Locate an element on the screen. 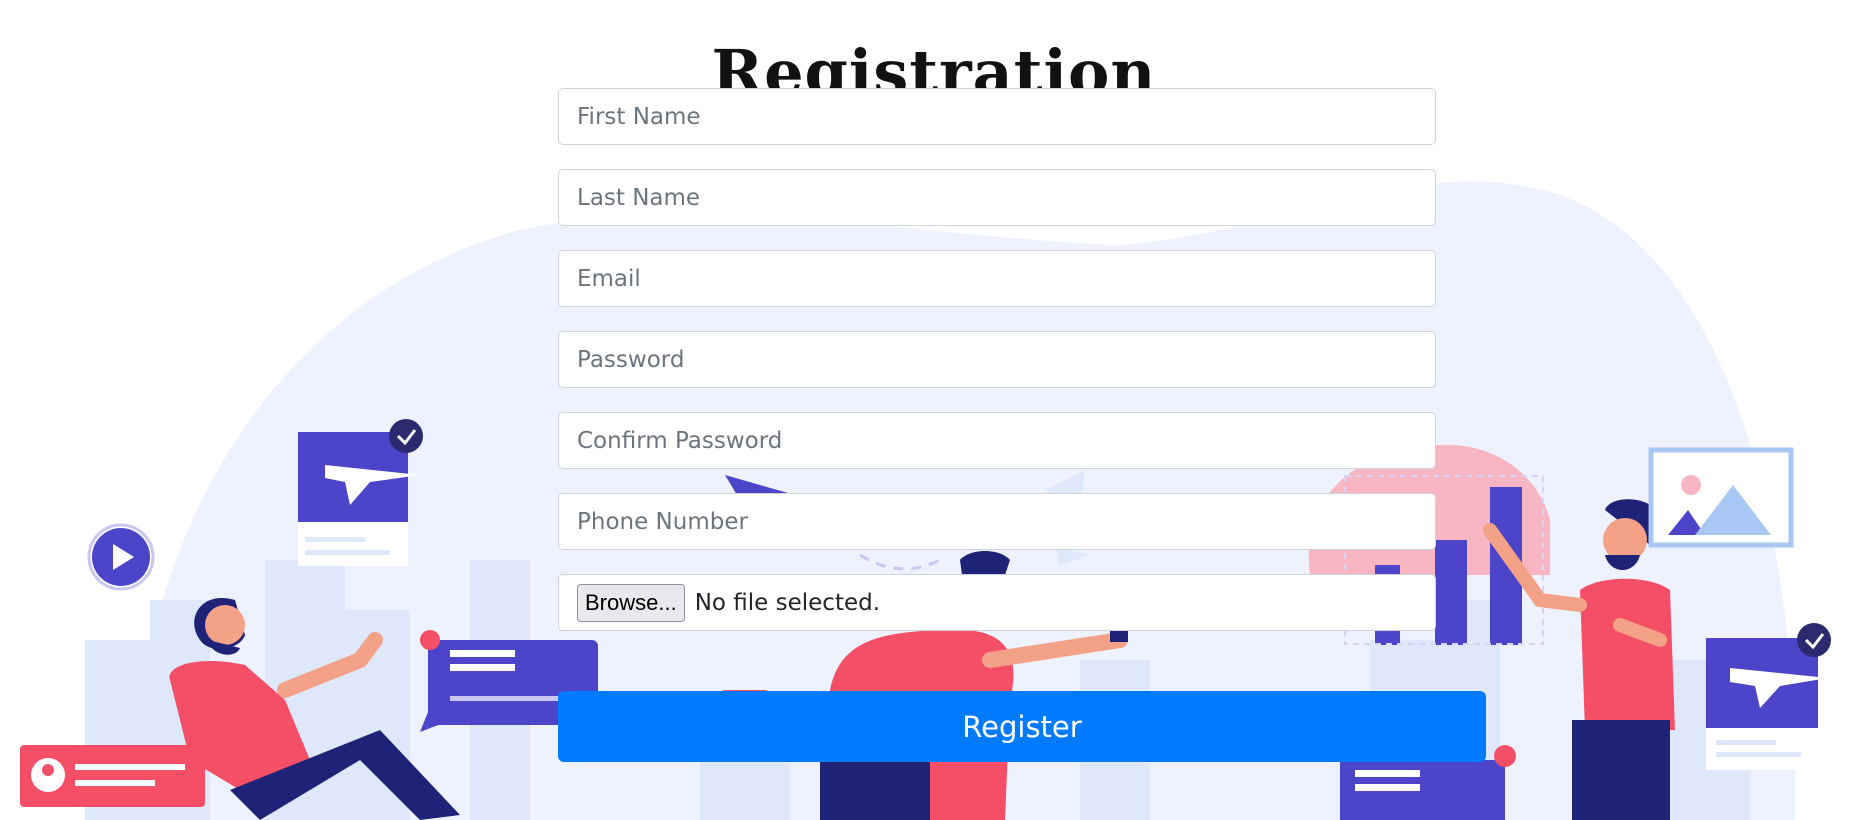 The height and width of the screenshot is (820, 1868). file-input: Browse... No file selected. is located at coordinates (997, 602).